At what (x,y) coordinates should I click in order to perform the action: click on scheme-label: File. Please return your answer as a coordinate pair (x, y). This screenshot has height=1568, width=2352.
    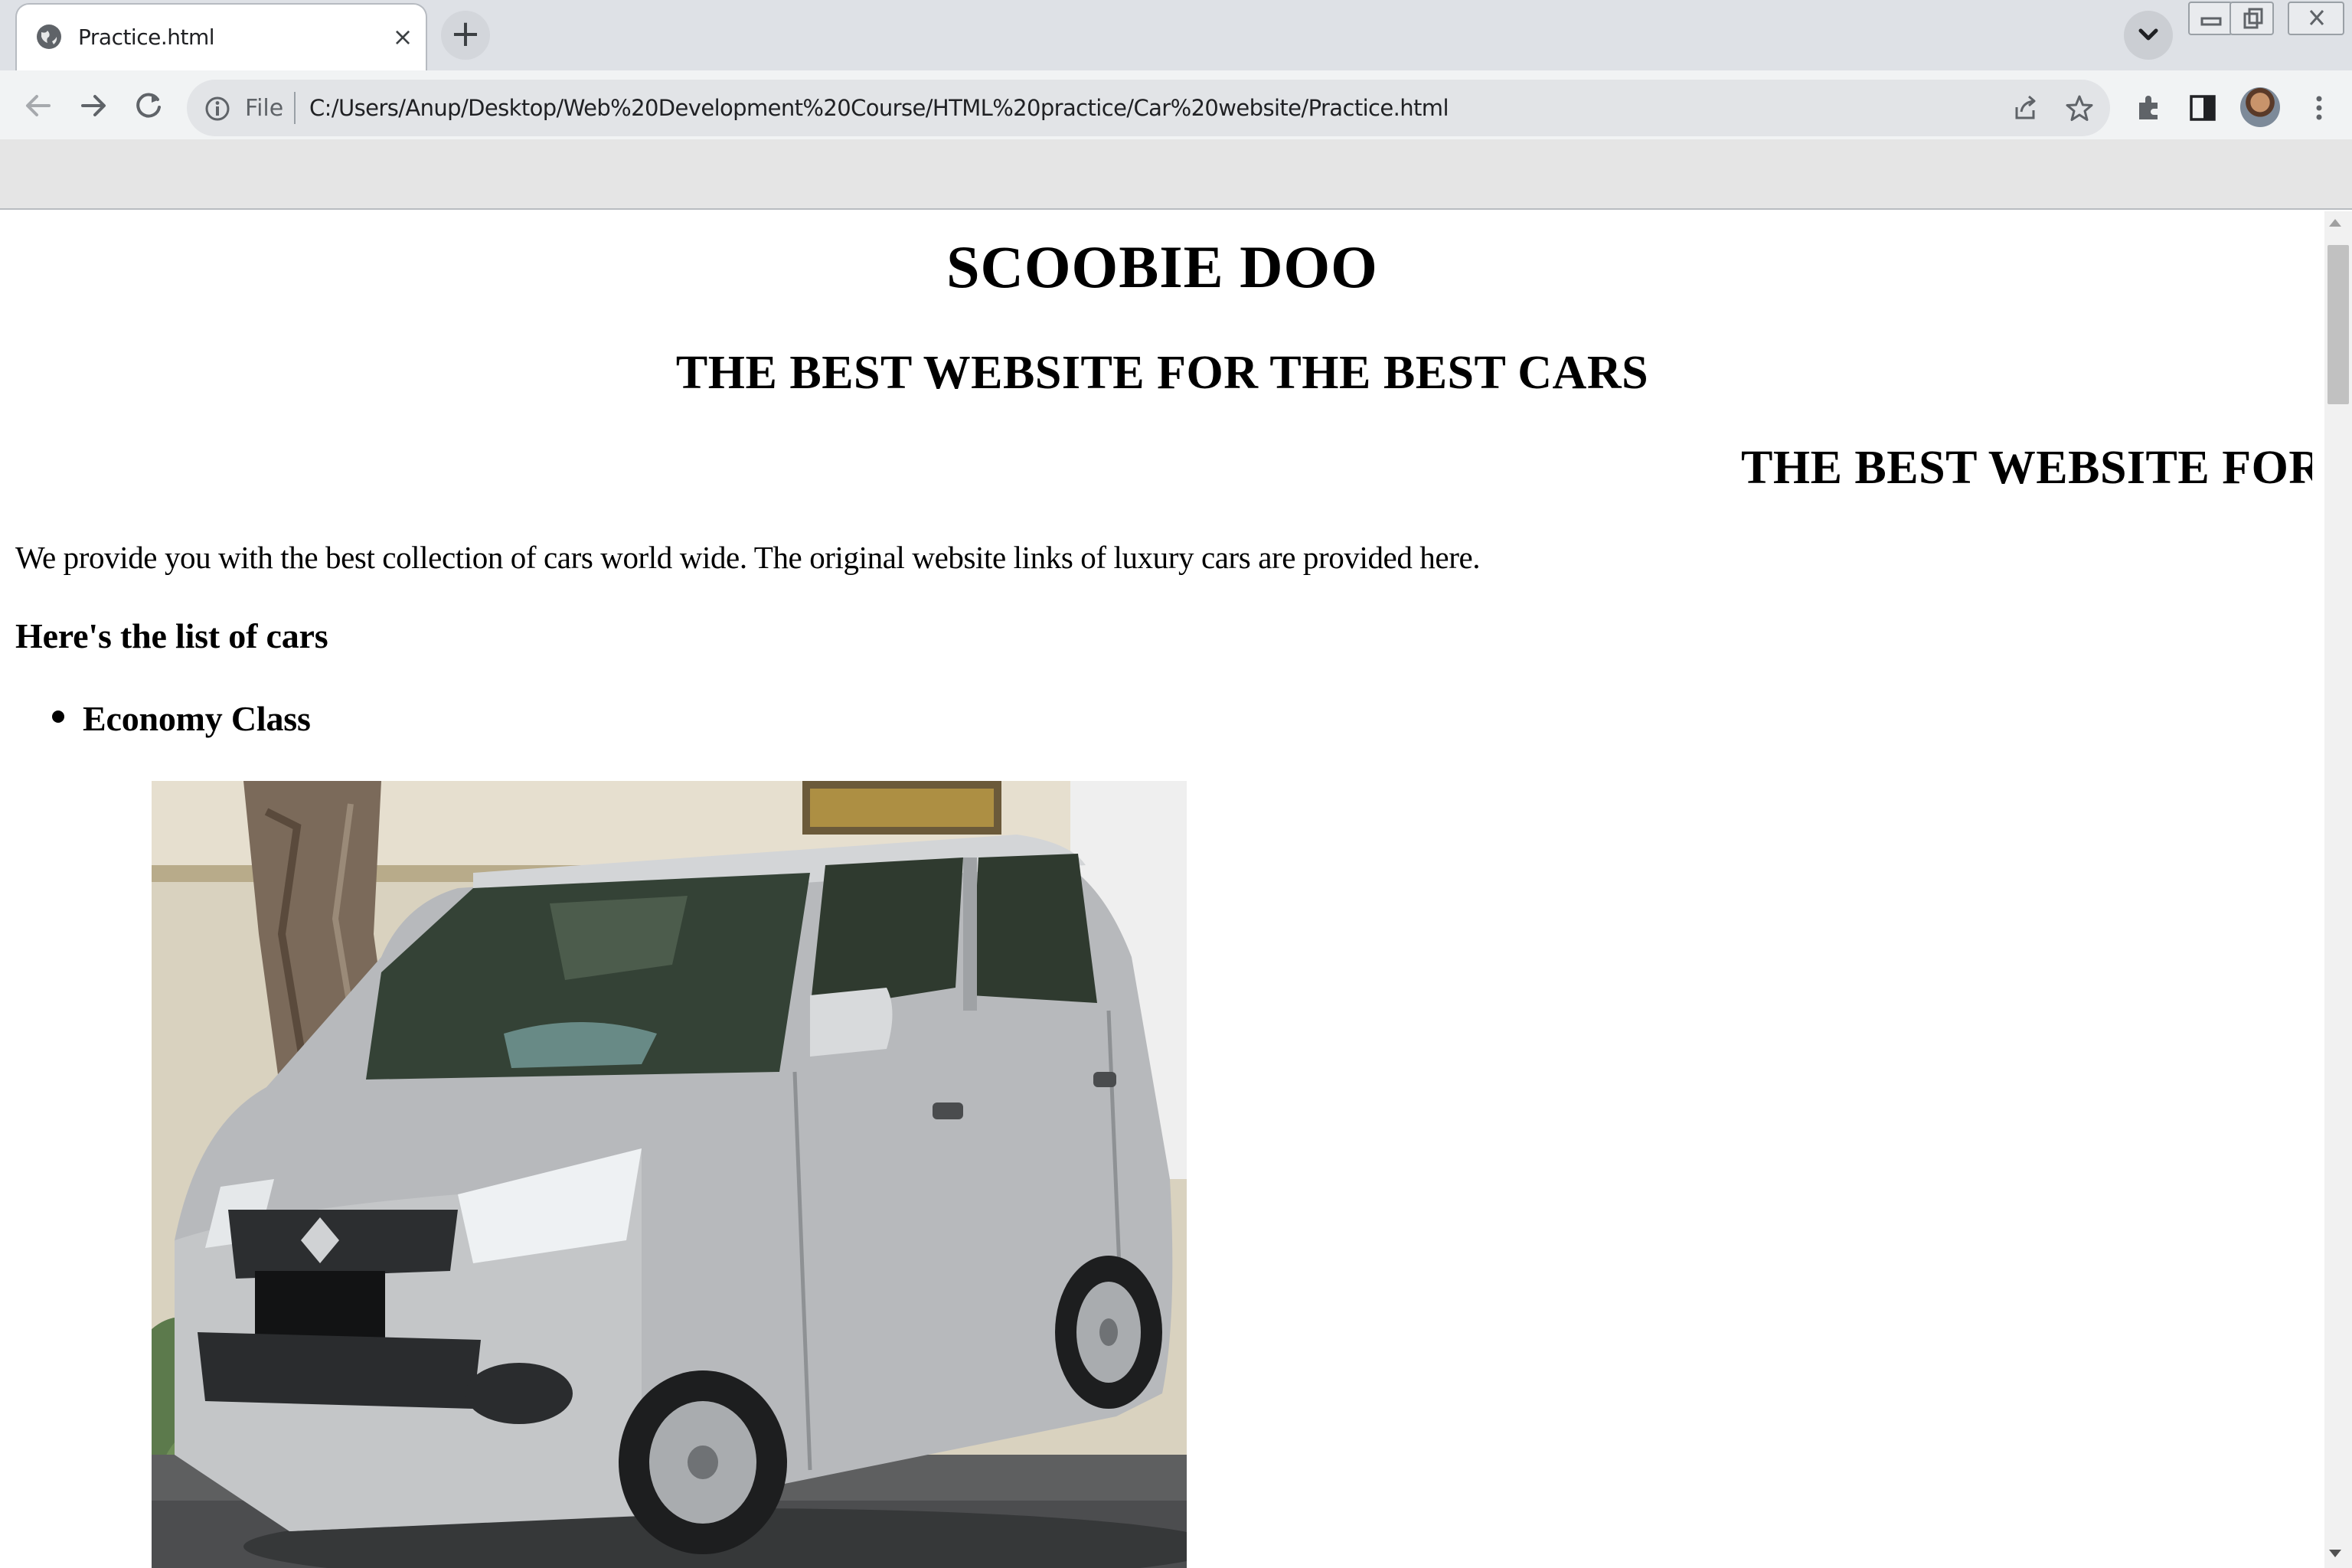
    Looking at the image, I should click on (264, 108).